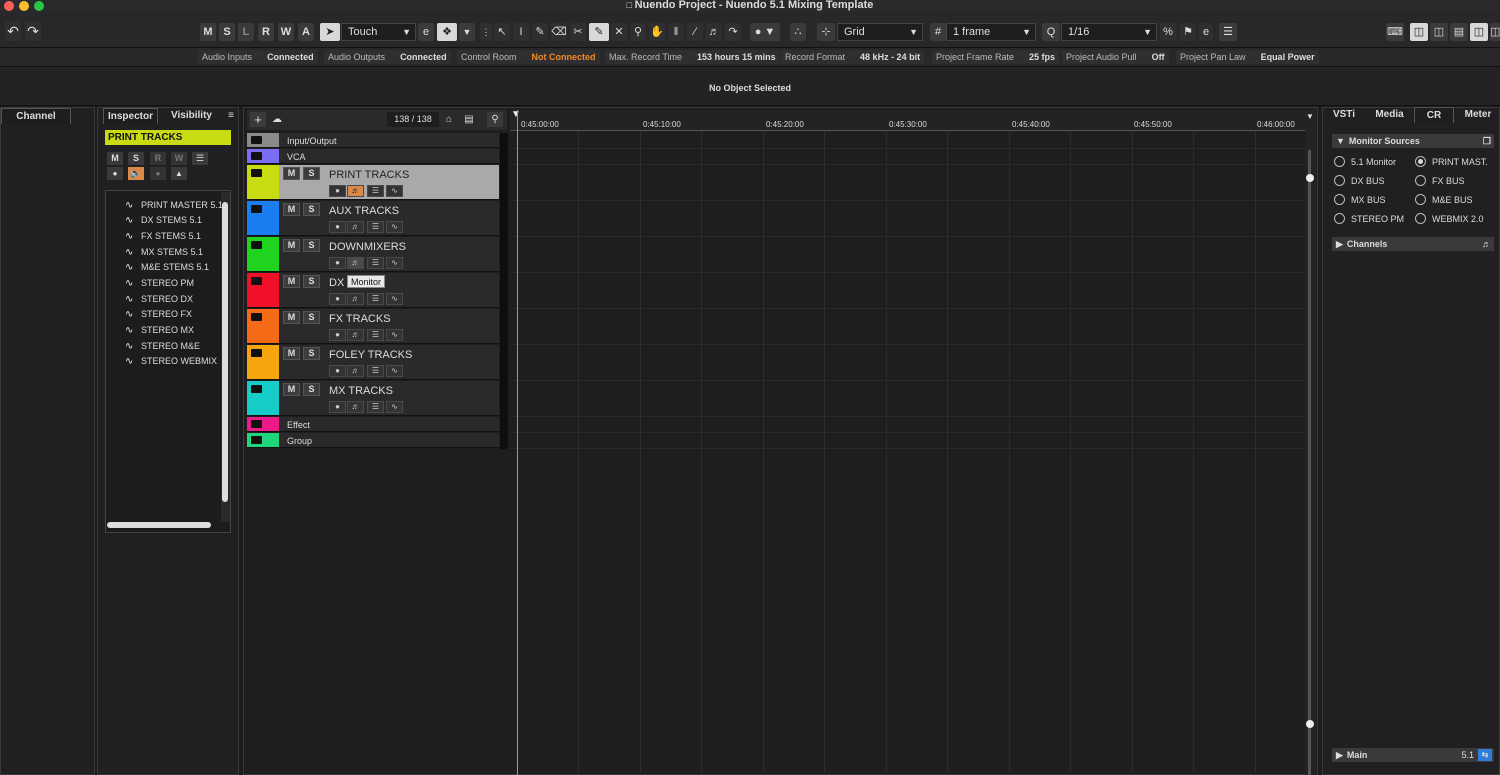 The height and width of the screenshot is (775, 1500). I want to click on list-item: ∿ DX STEMS 5.1, so click(163, 220).